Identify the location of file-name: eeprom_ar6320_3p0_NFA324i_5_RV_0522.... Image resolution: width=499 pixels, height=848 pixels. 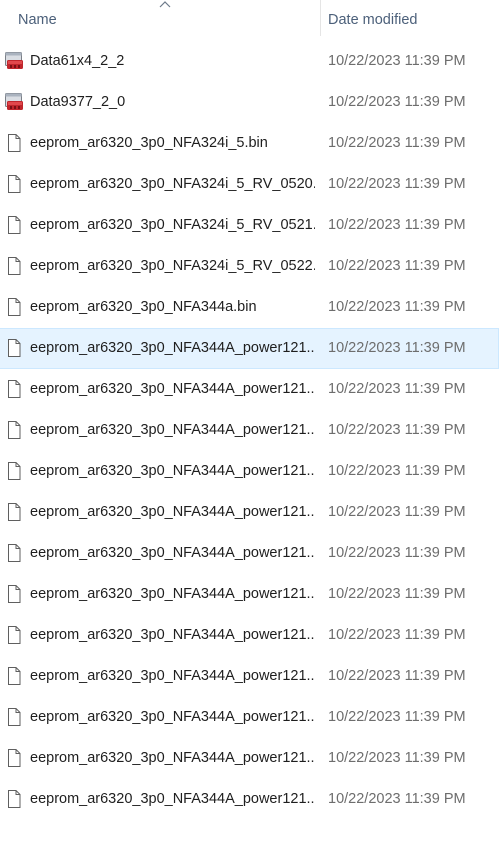
(172, 266).